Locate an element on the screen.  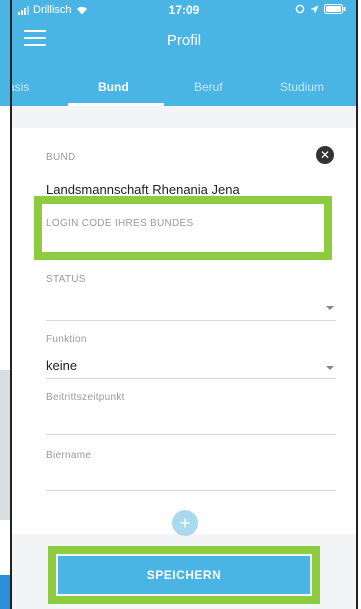
prev-button is located at coordinates (5, 592).